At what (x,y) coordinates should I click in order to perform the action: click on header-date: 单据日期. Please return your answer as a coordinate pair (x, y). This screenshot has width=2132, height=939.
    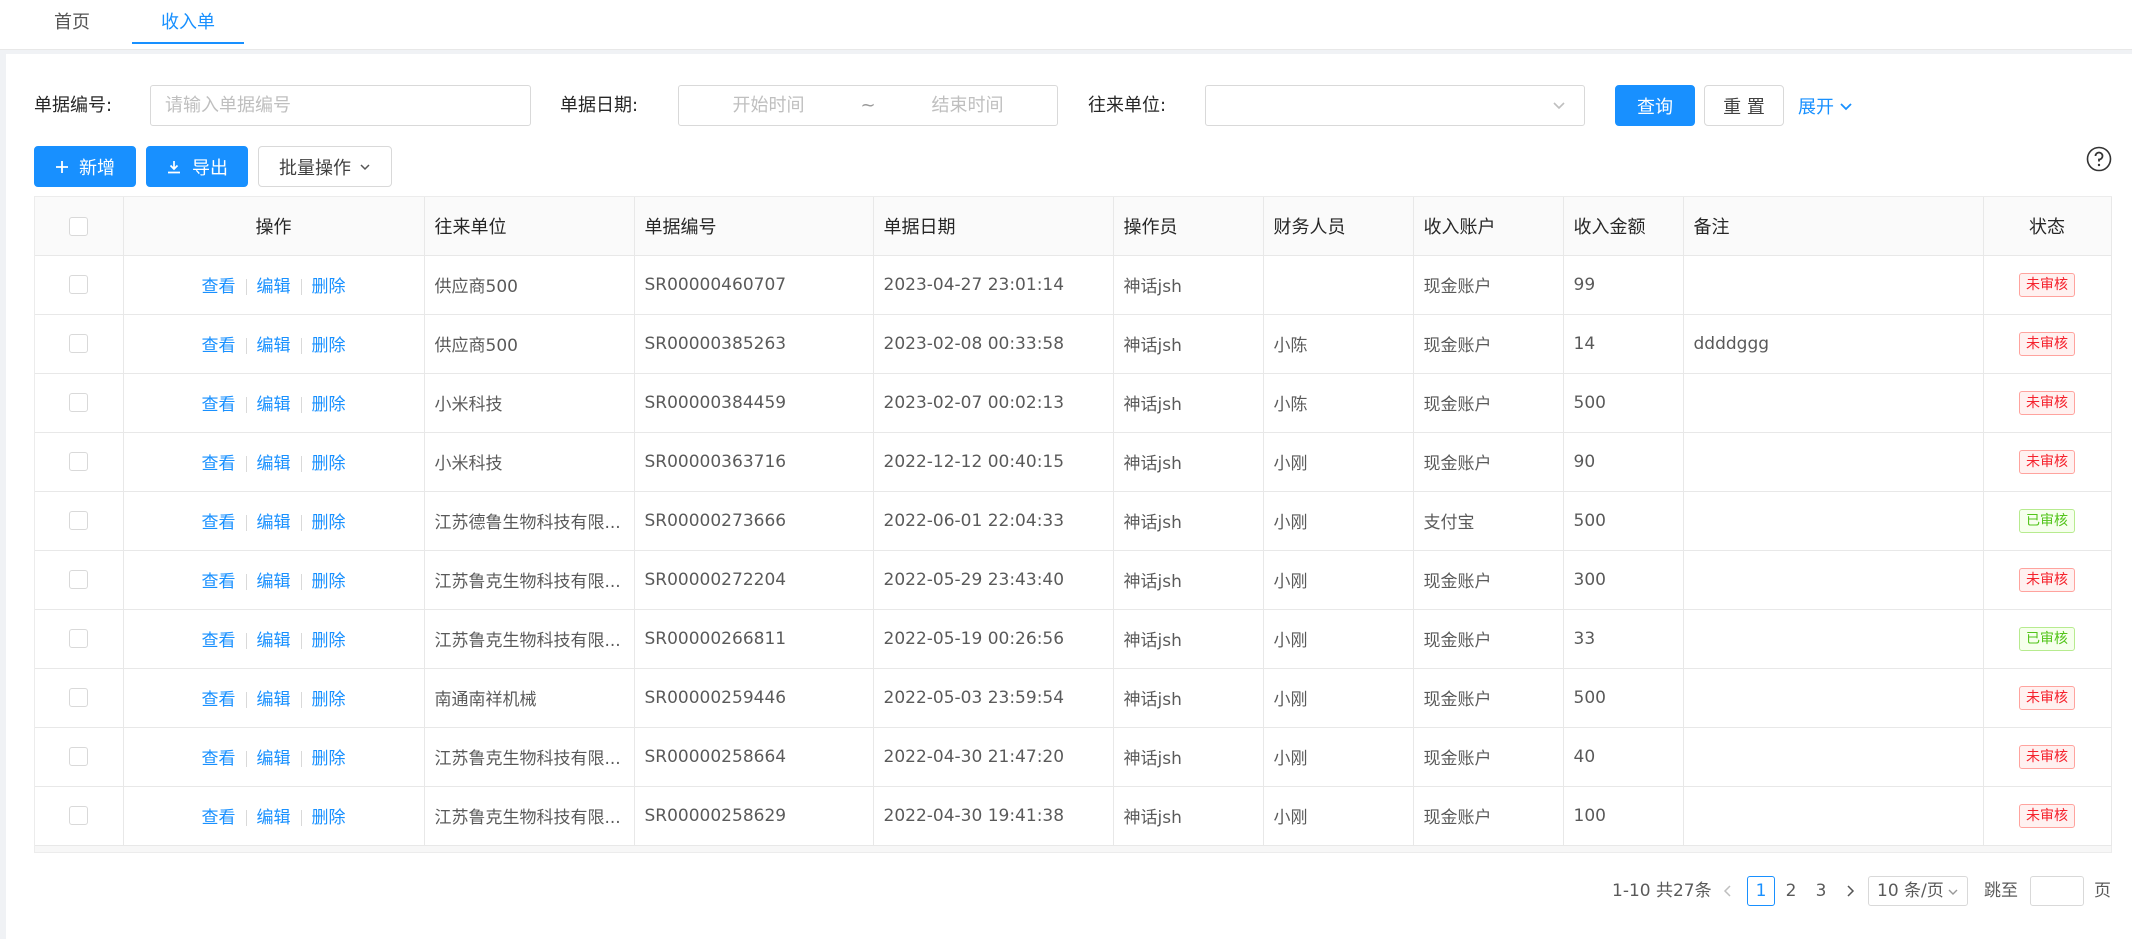
    Looking at the image, I should click on (993, 226).